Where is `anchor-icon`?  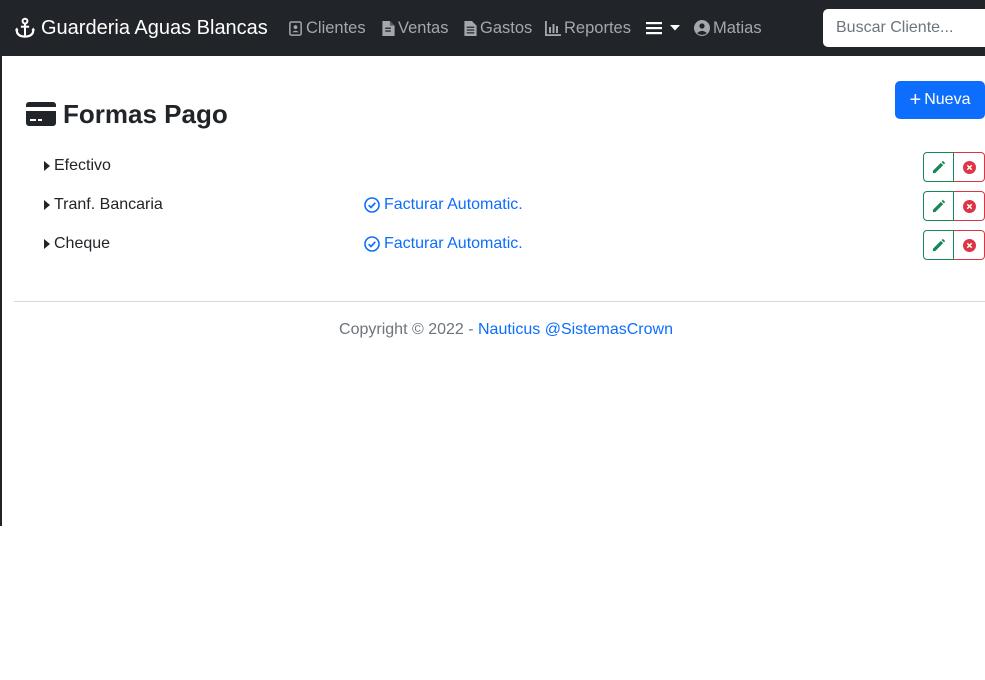
anchor-icon is located at coordinates (25, 27).